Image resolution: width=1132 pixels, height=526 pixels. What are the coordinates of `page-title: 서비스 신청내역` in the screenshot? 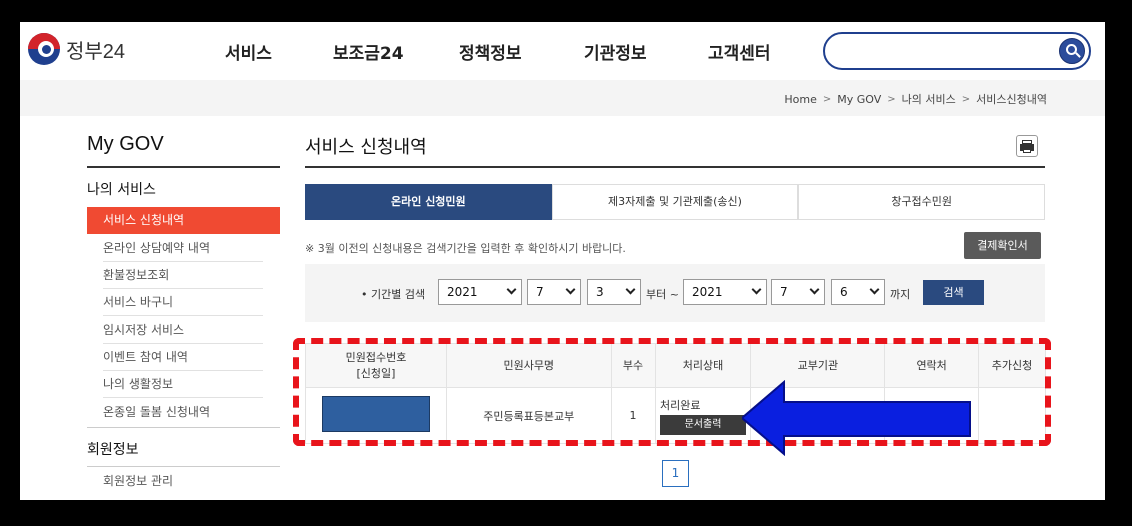 It's located at (366, 147).